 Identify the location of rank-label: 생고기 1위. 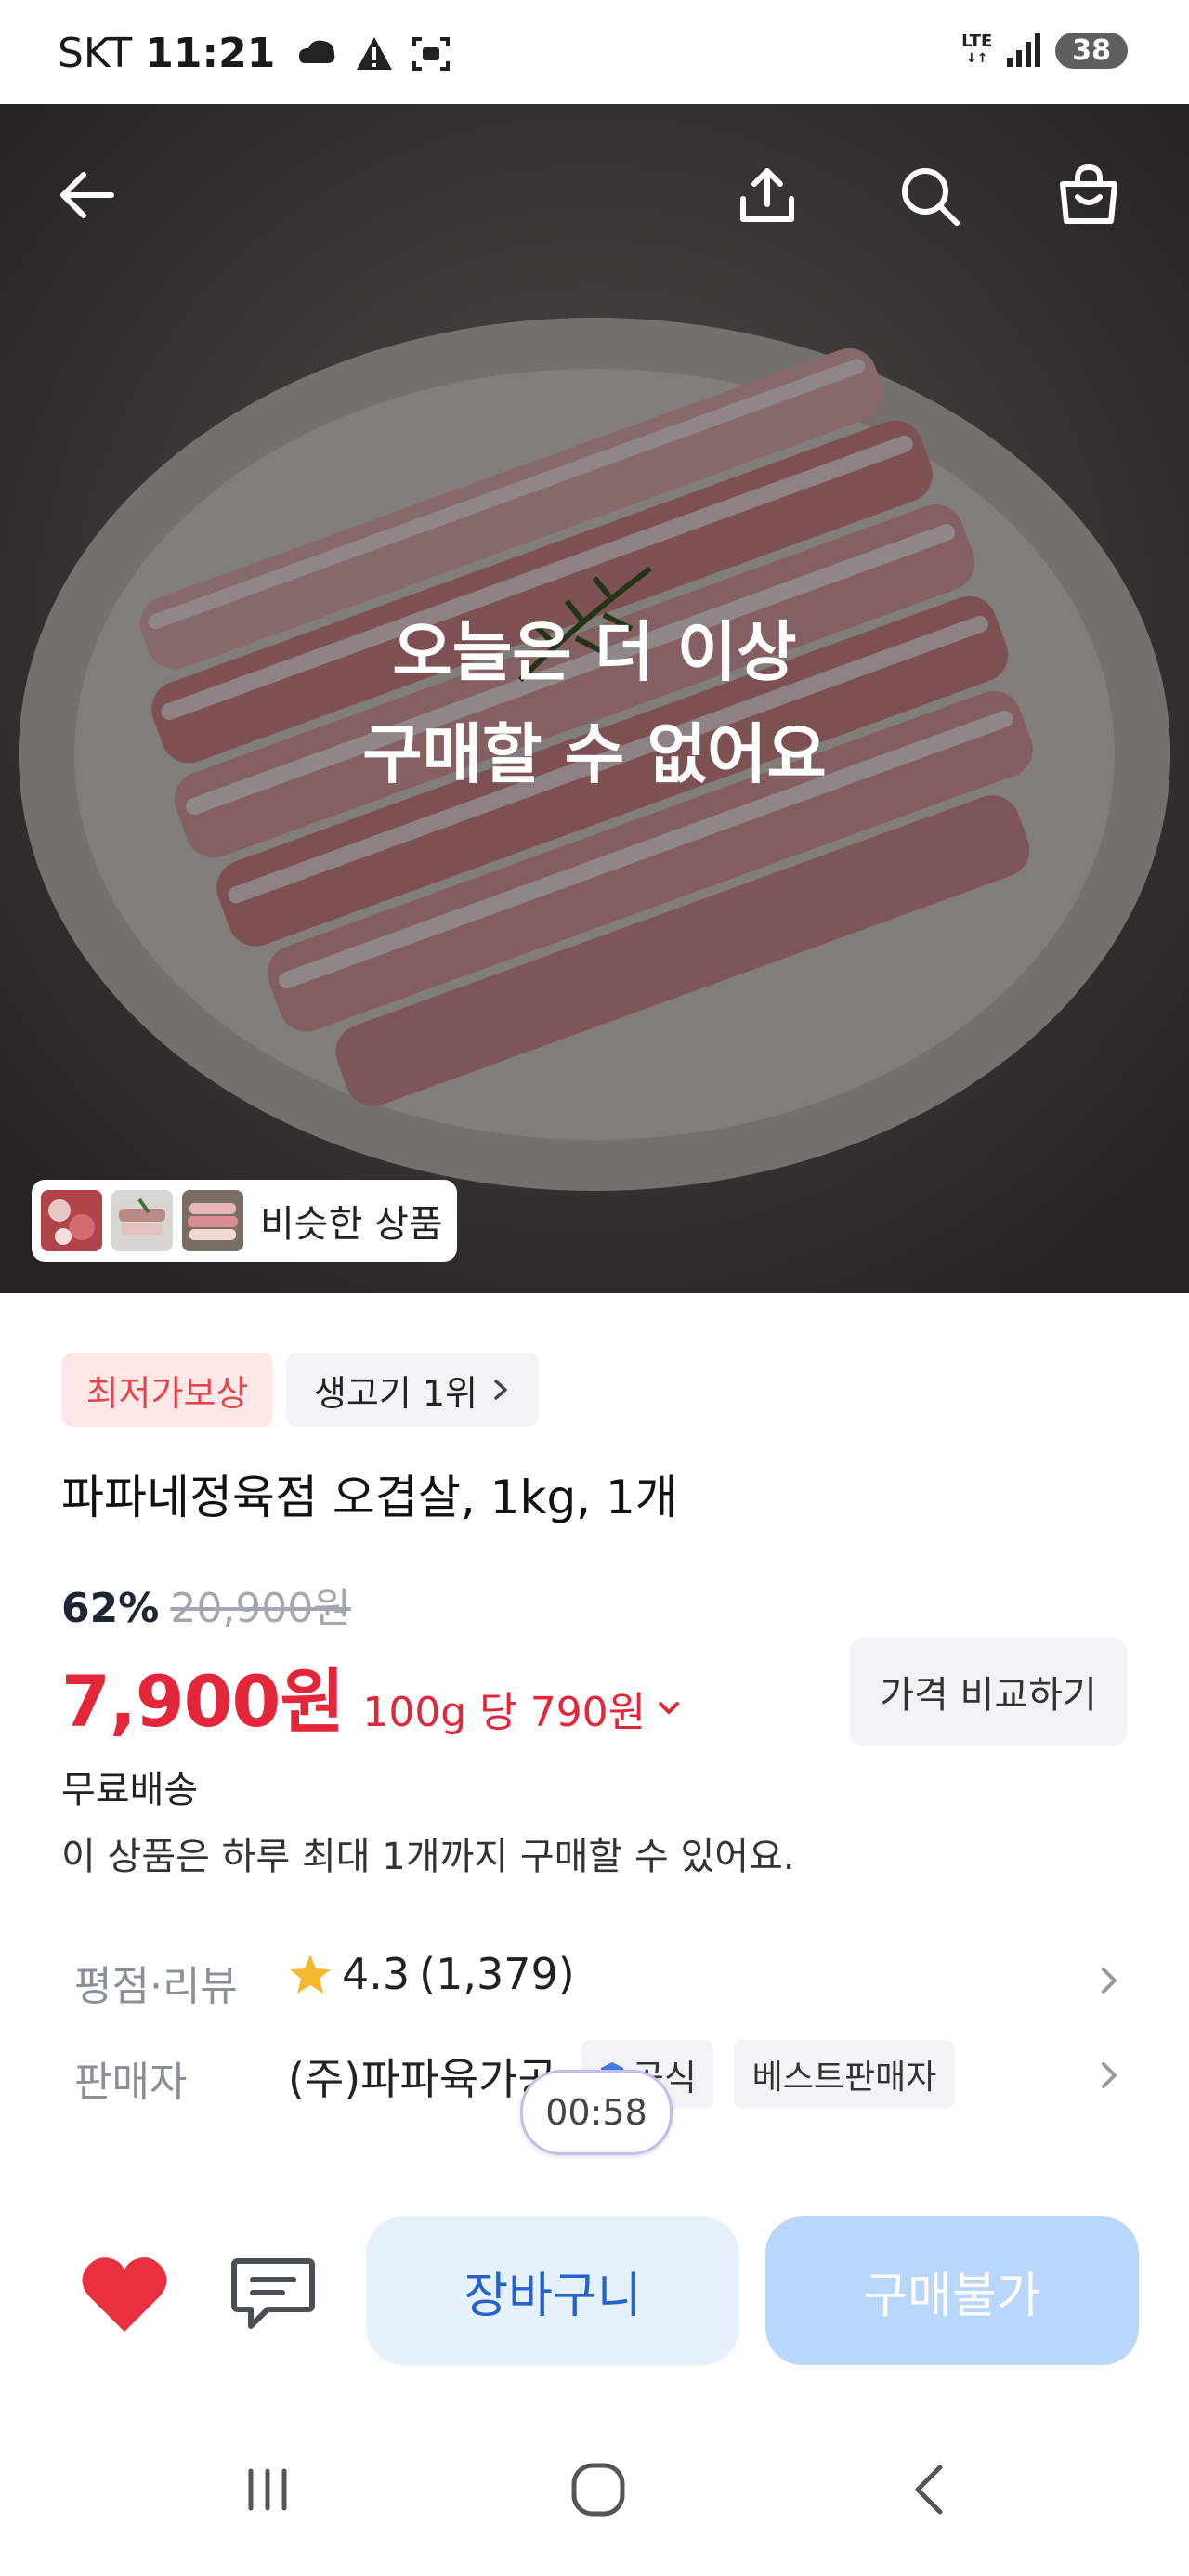
(396, 1393).